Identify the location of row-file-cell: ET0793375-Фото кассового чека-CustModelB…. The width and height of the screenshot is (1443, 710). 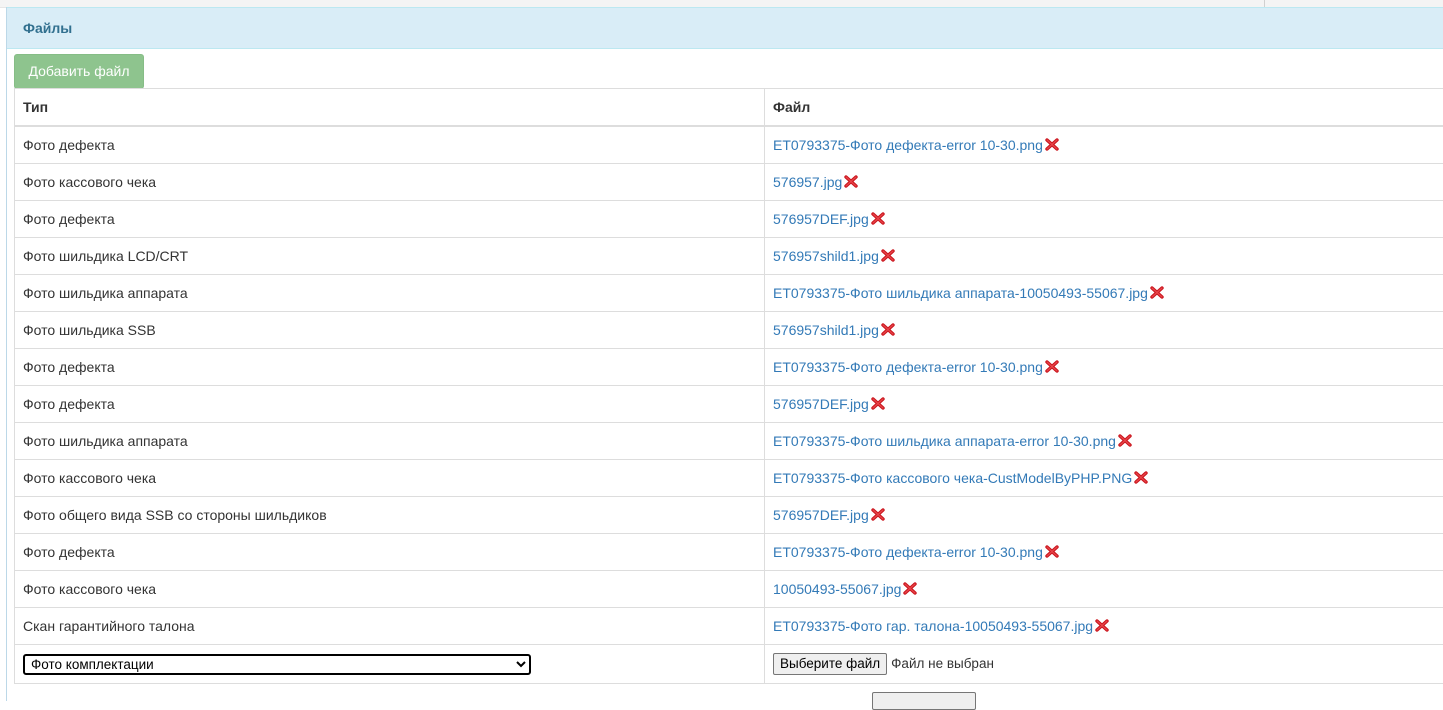
(1104, 478).